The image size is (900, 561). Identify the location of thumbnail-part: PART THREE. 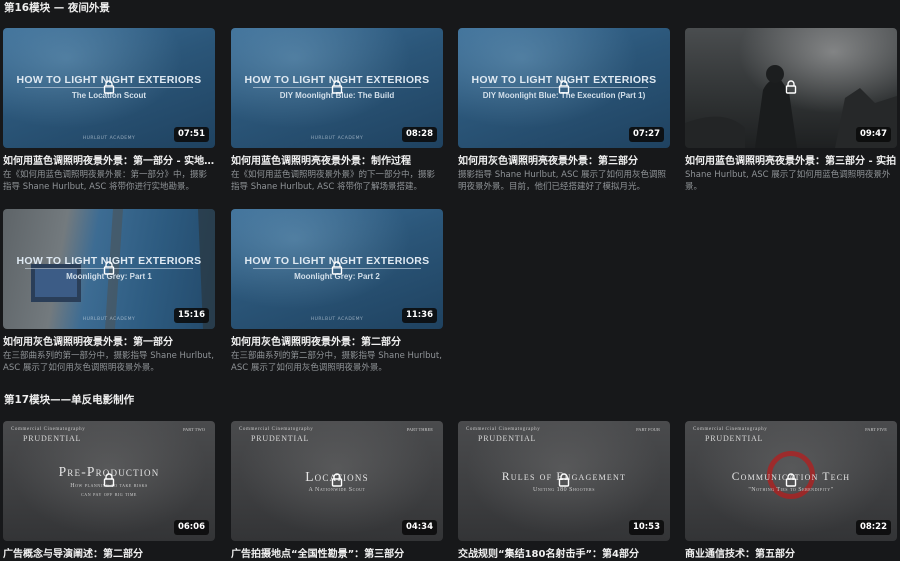
(419, 429).